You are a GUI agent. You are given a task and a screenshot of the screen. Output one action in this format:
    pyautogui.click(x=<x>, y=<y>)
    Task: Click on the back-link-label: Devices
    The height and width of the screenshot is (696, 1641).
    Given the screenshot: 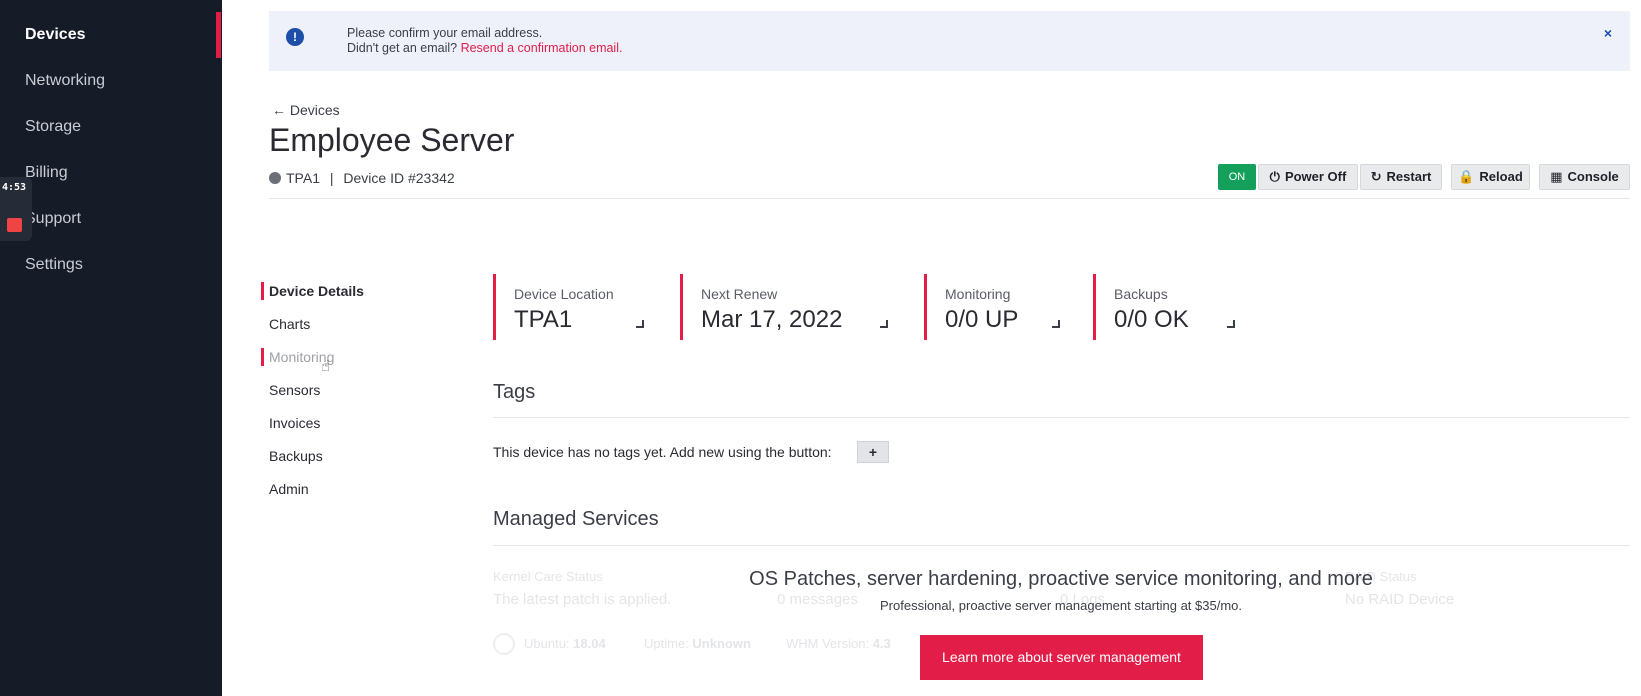 What is the action you would take?
    pyautogui.click(x=314, y=110)
    